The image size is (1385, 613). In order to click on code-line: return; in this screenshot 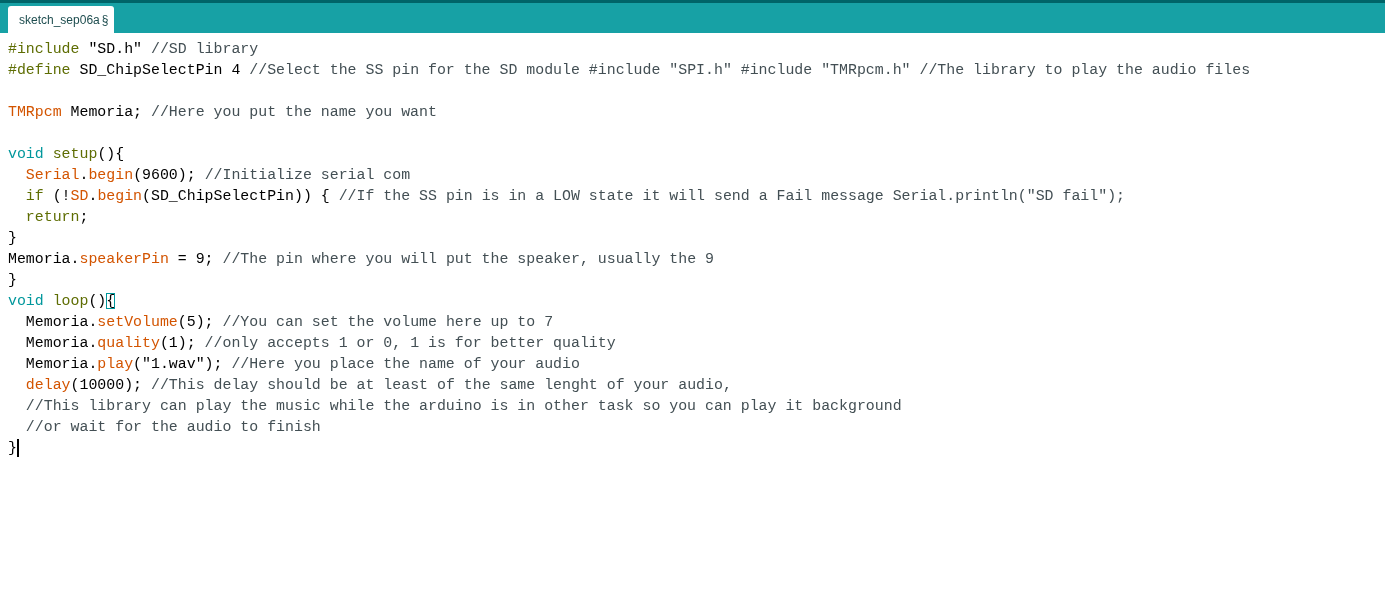, I will do `click(56, 217)`.